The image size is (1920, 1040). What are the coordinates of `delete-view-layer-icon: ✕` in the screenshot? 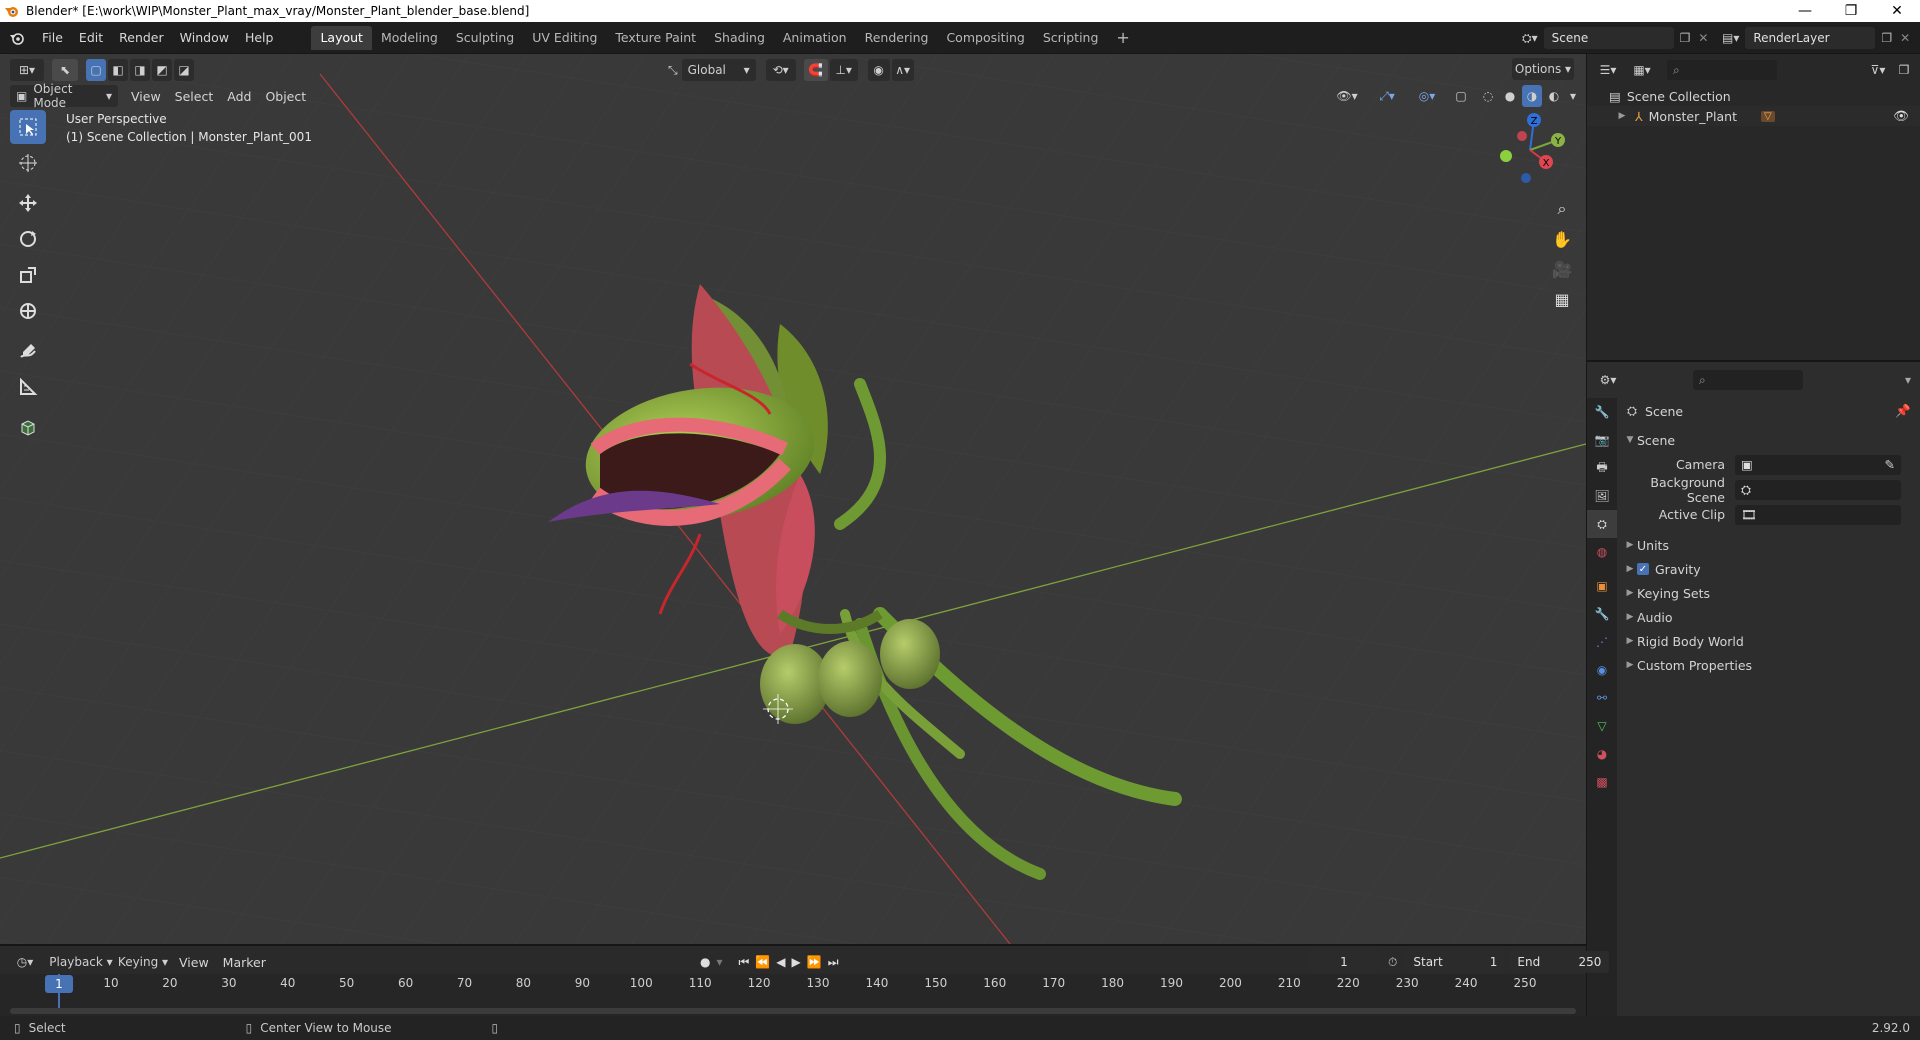 It's located at (1905, 38).